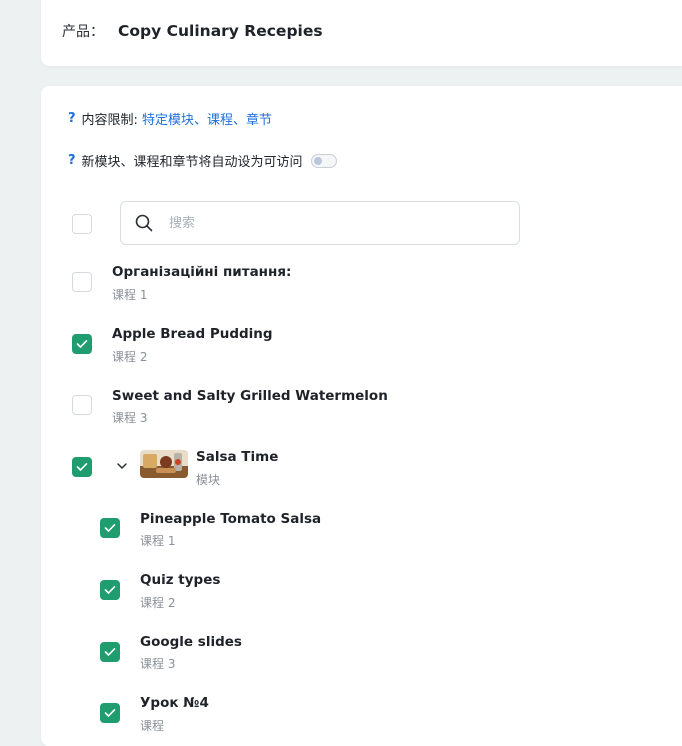 The width and height of the screenshot is (682, 746). Describe the element at coordinates (82, 224) in the screenshot. I see `select-all-checkbox` at that location.